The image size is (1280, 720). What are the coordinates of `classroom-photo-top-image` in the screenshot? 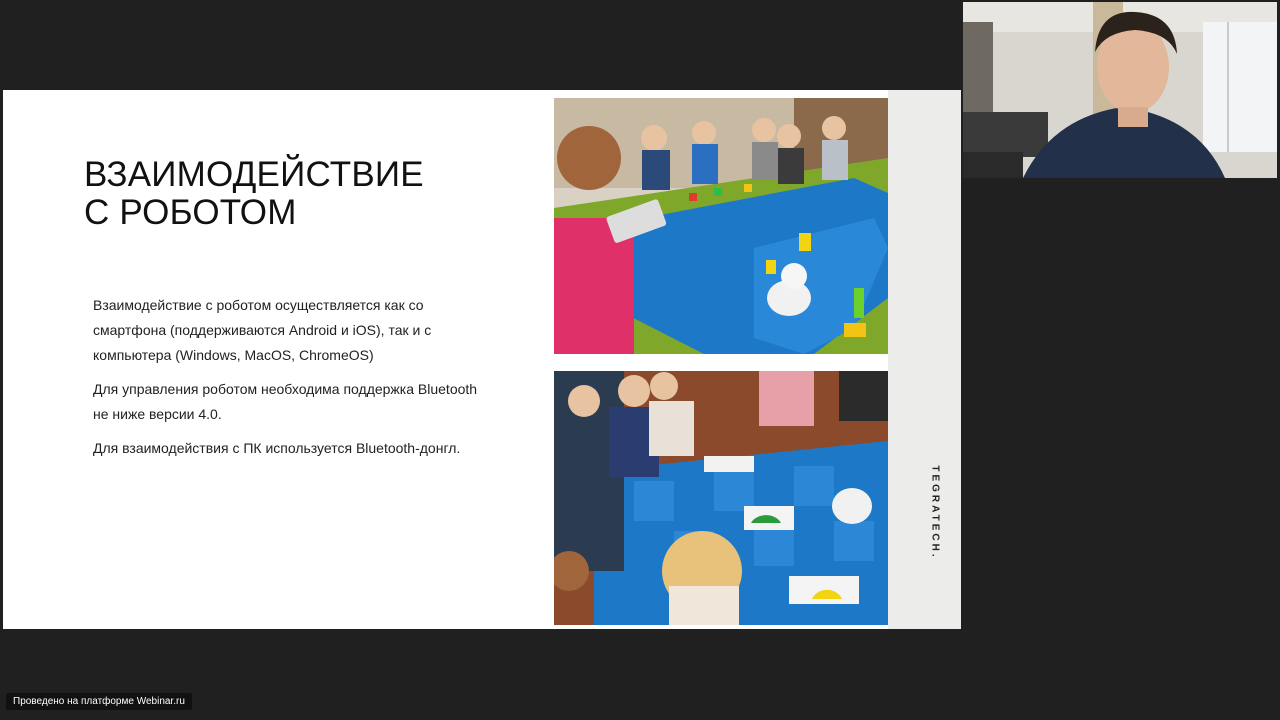 It's located at (721, 226).